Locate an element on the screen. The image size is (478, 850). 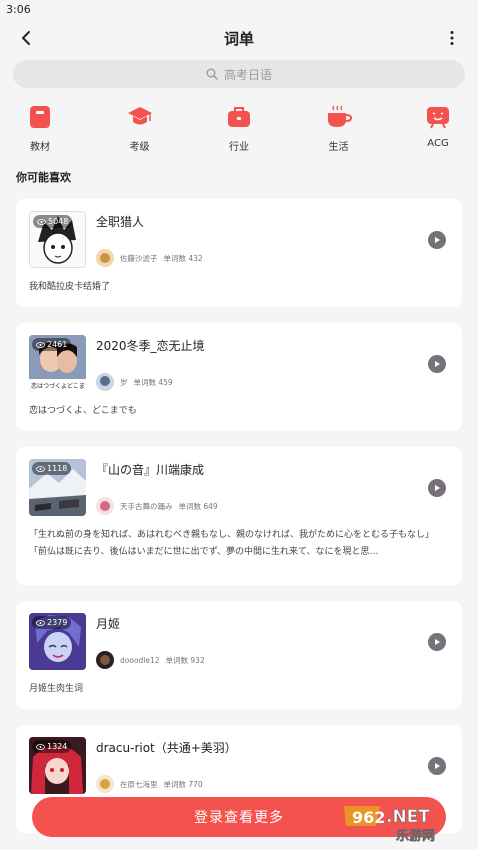
status-bar: 3:06 is located at coordinates (239, 10).